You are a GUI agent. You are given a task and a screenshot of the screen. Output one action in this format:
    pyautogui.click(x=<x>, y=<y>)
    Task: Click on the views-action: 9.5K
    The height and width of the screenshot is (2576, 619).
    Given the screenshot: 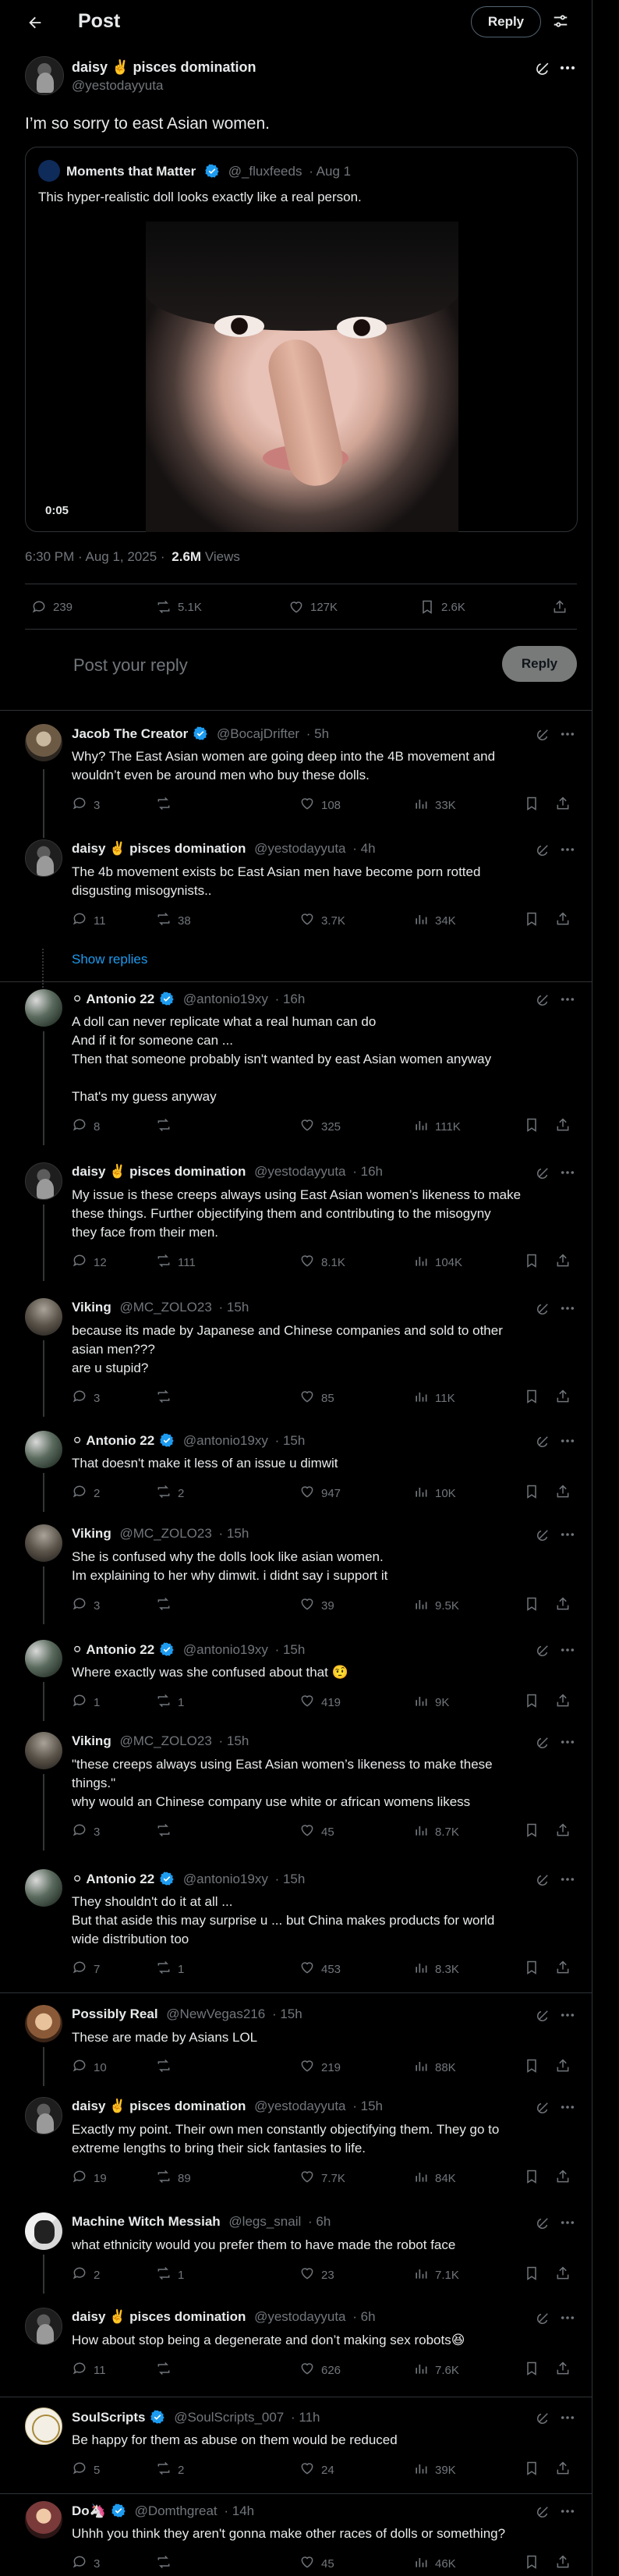 What is the action you would take?
    pyautogui.click(x=436, y=1605)
    